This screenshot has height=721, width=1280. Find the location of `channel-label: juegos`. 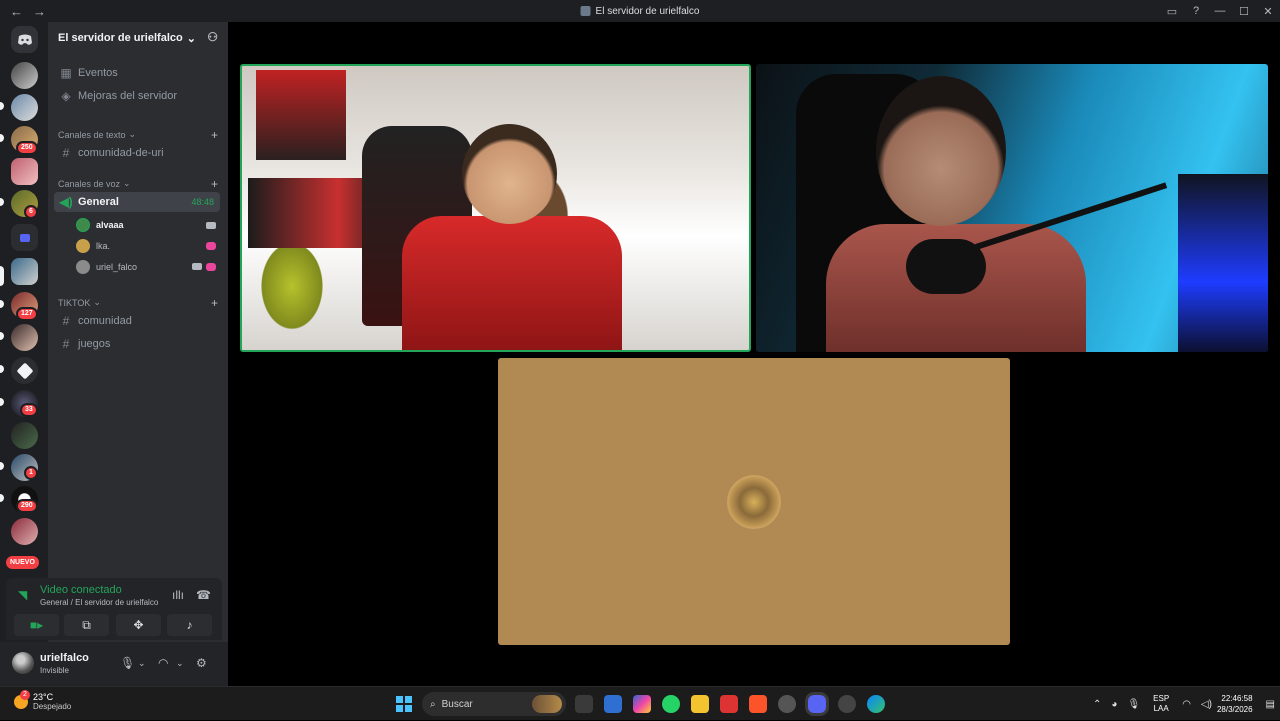

channel-label: juegos is located at coordinates (94, 344).